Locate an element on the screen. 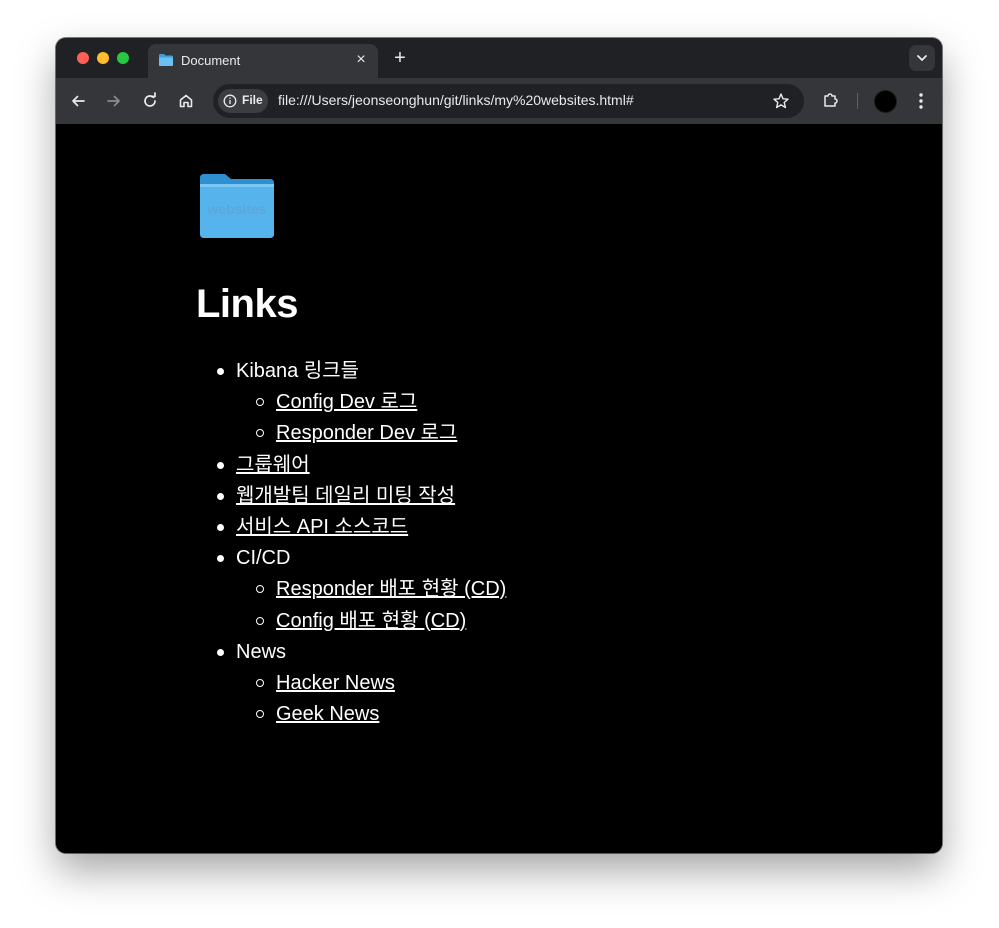 The width and height of the screenshot is (999, 928). section-news: News is located at coordinates (261, 651).